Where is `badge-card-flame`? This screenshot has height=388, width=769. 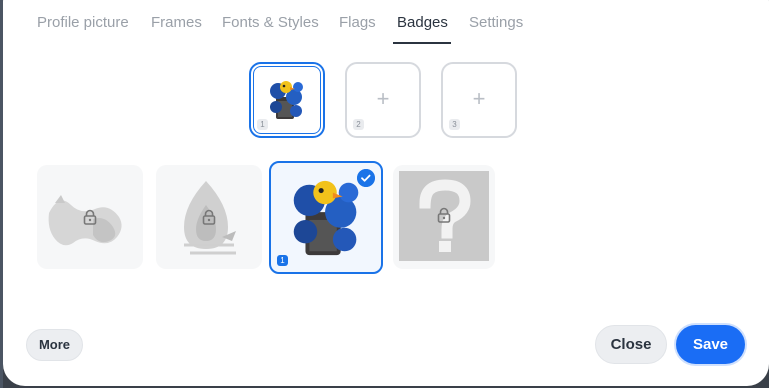
badge-card-flame is located at coordinates (209, 217).